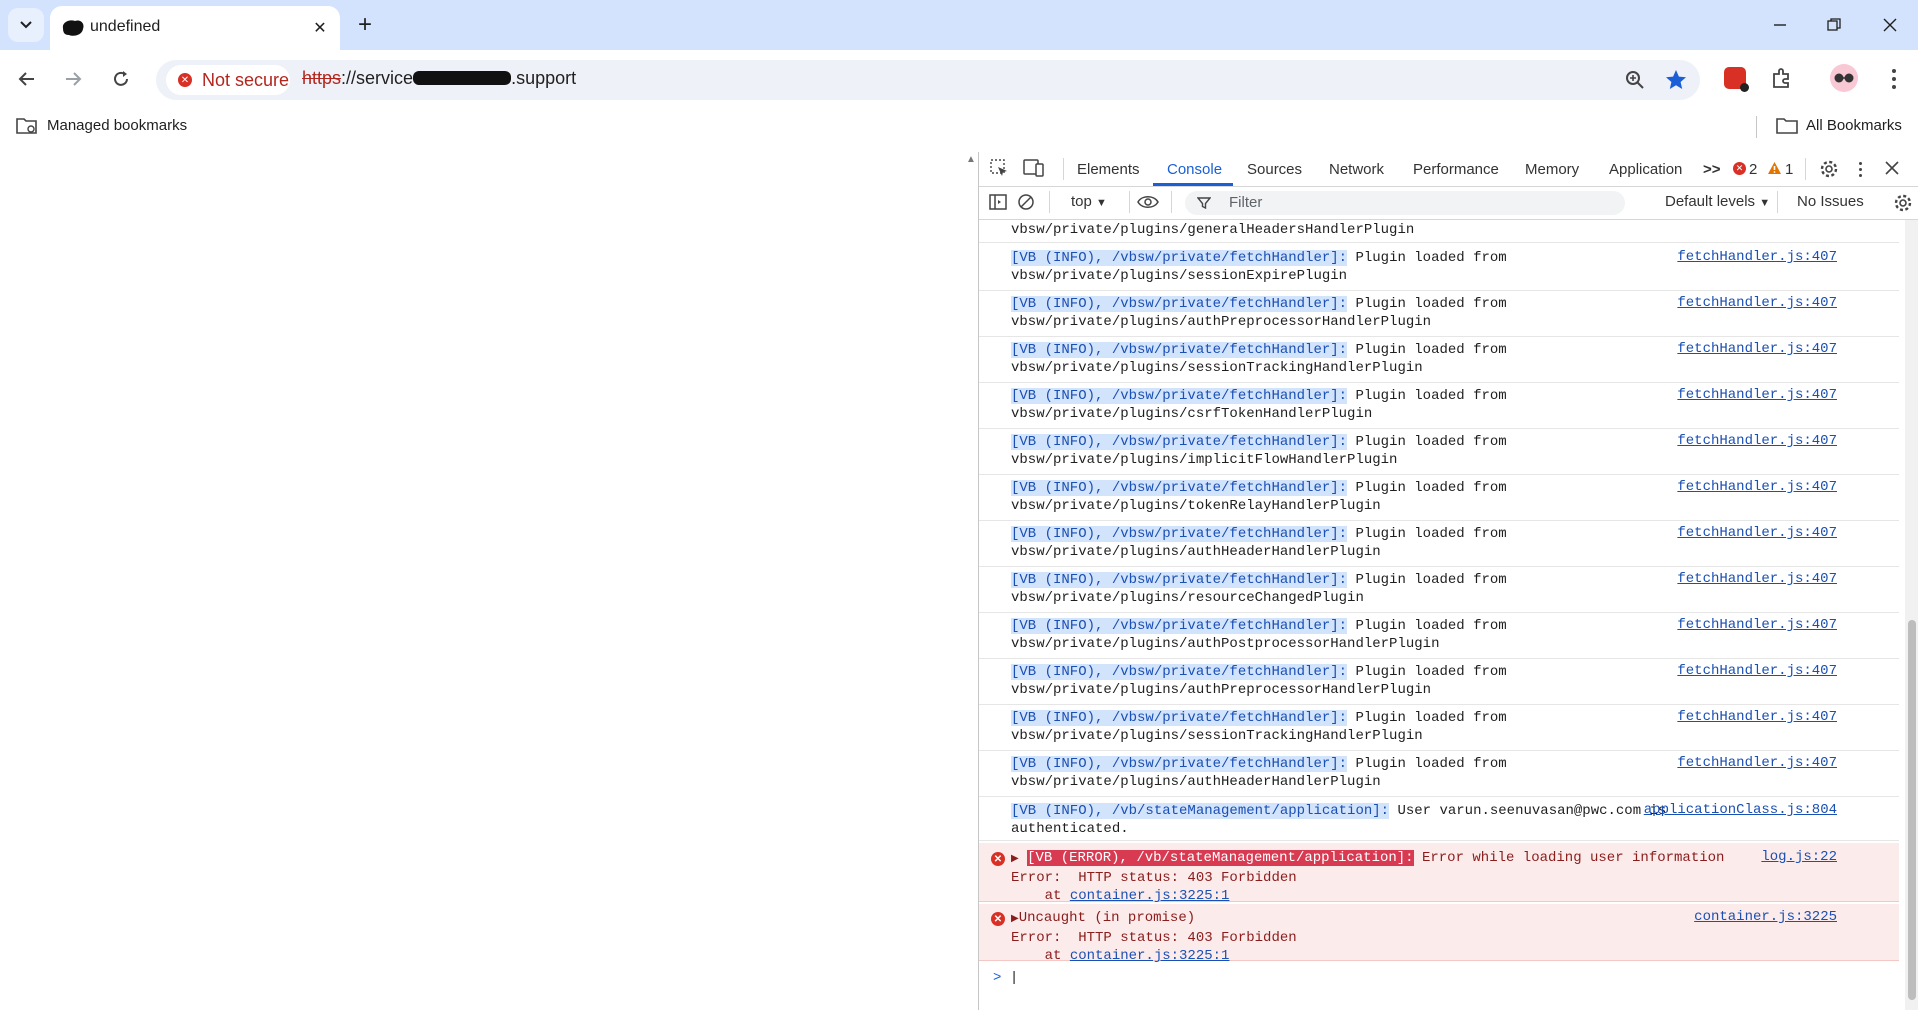 The width and height of the screenshot is (1918, 1010). I want to click on more-tabs-button: >>, so click(1712, 169).